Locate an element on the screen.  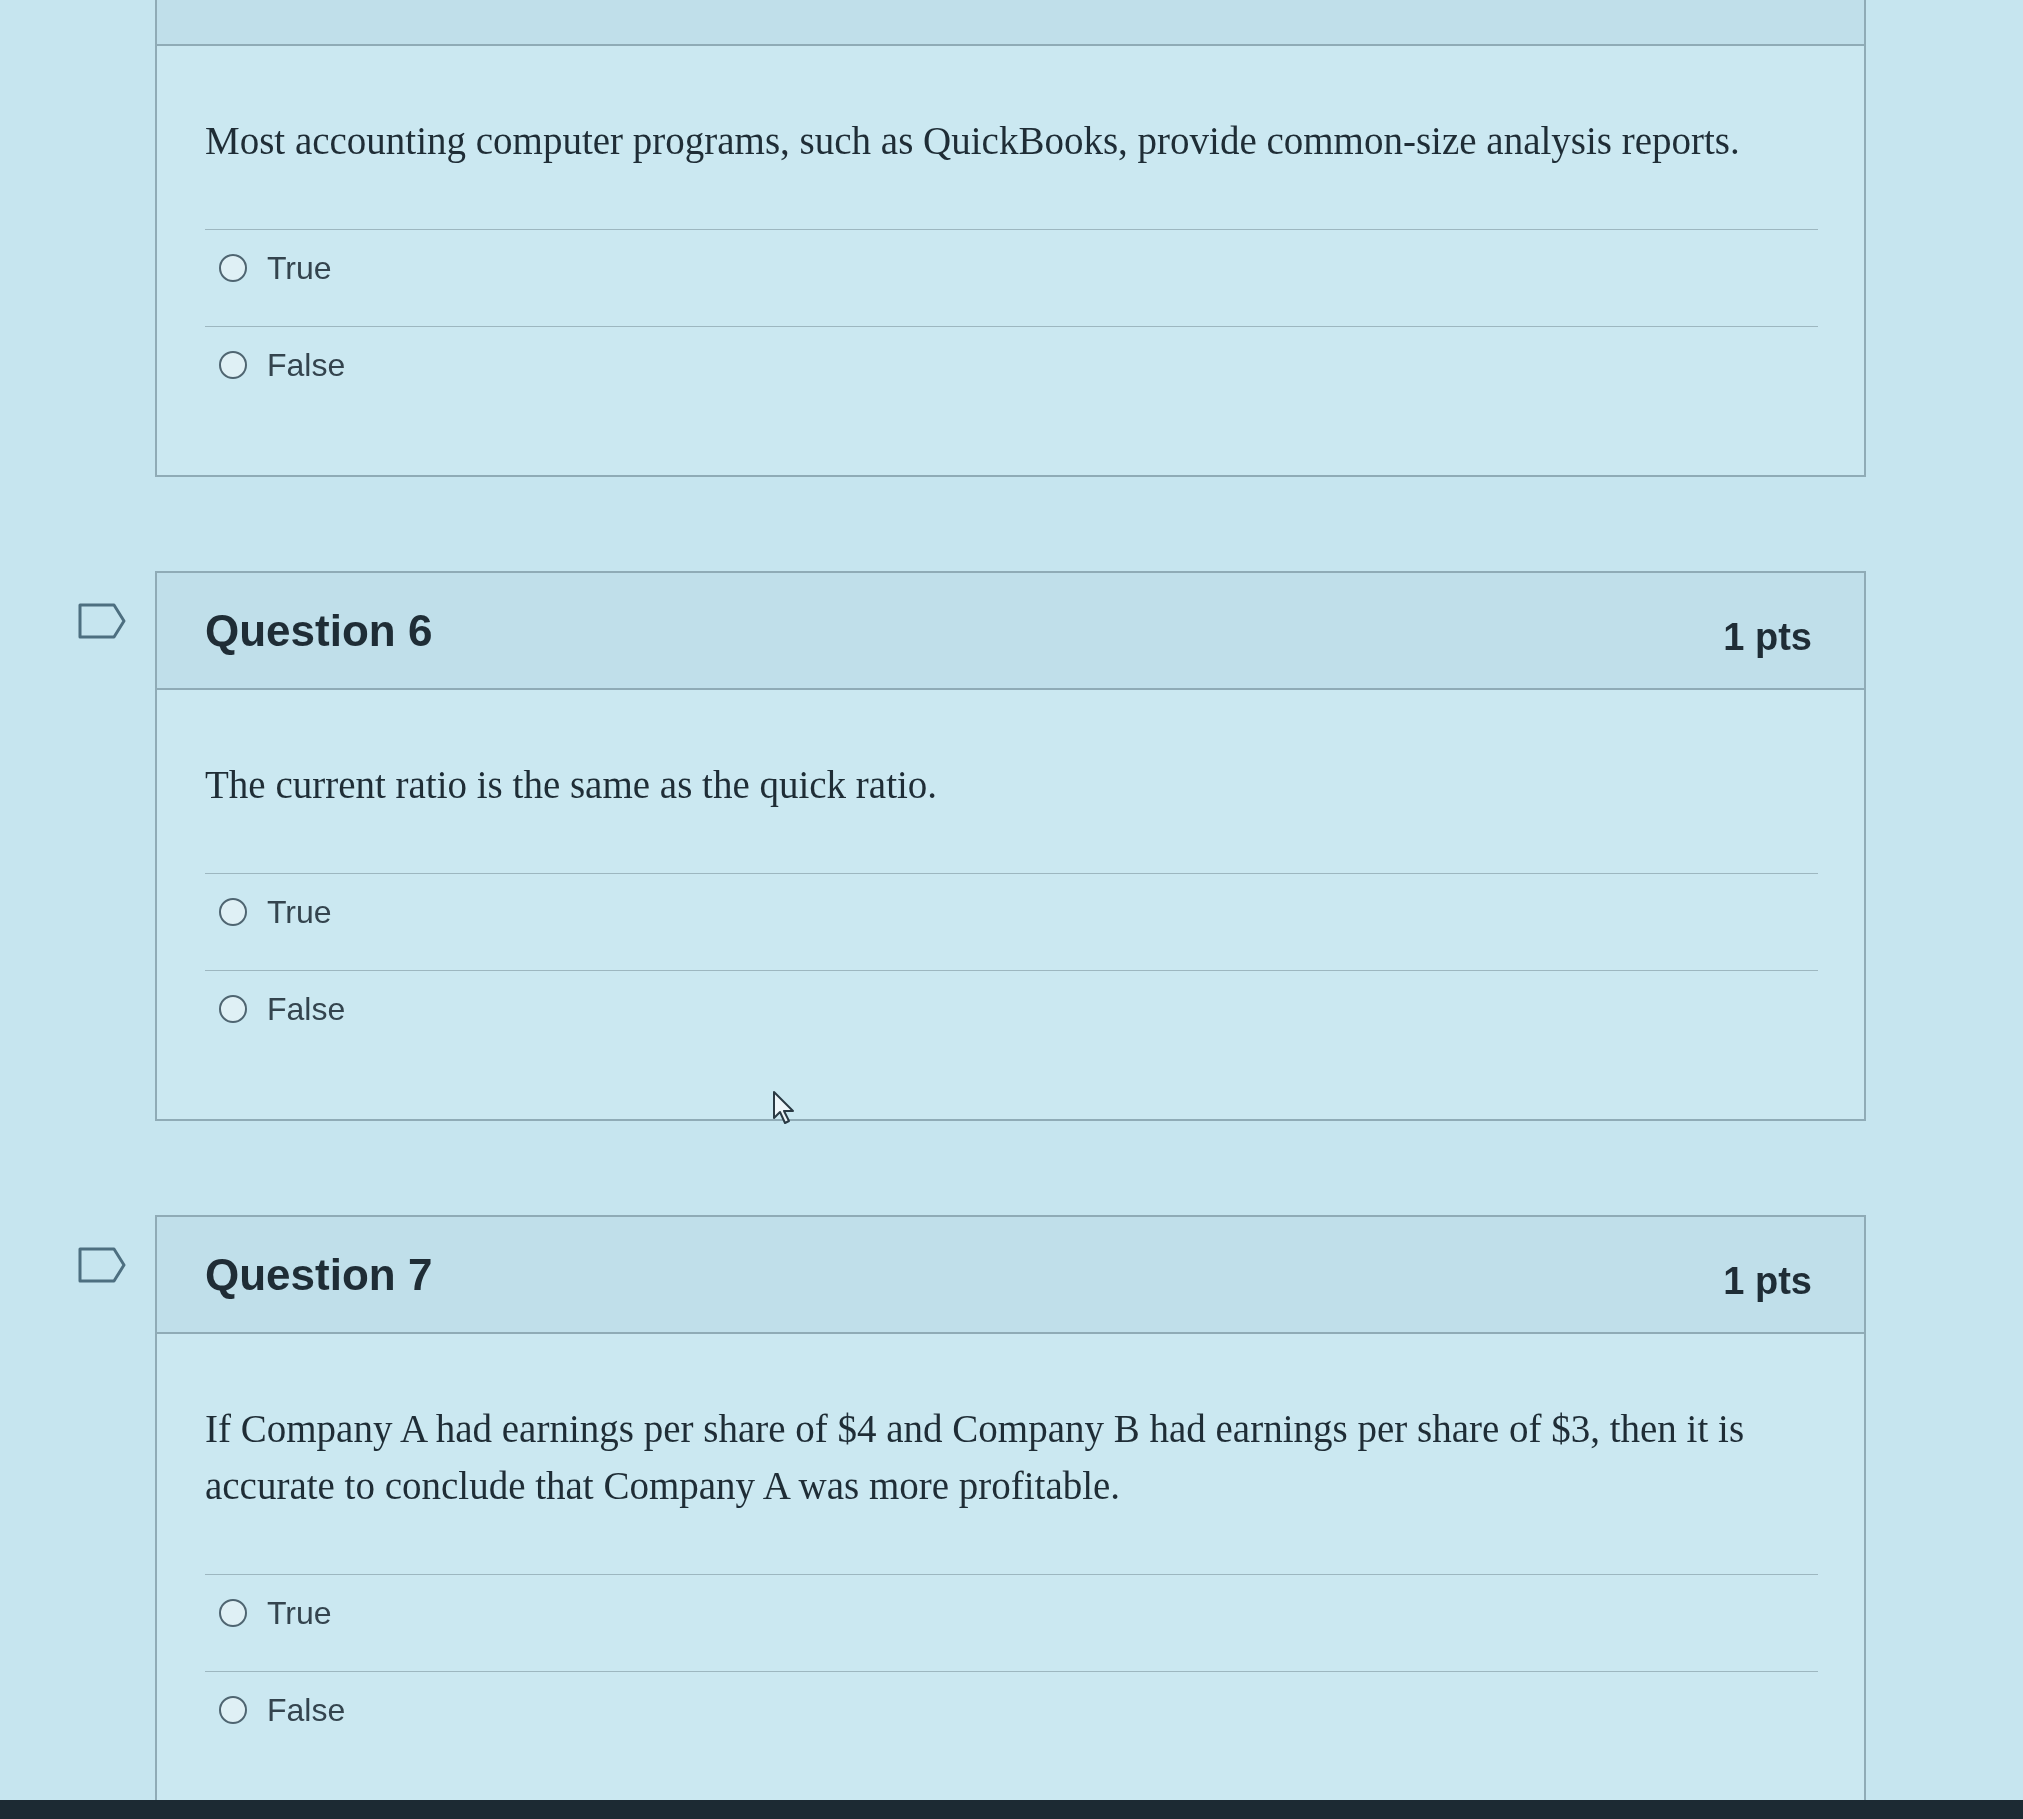
question-text: The current ratio is the same as the quick ratio. is located at coordinates (572, 785).